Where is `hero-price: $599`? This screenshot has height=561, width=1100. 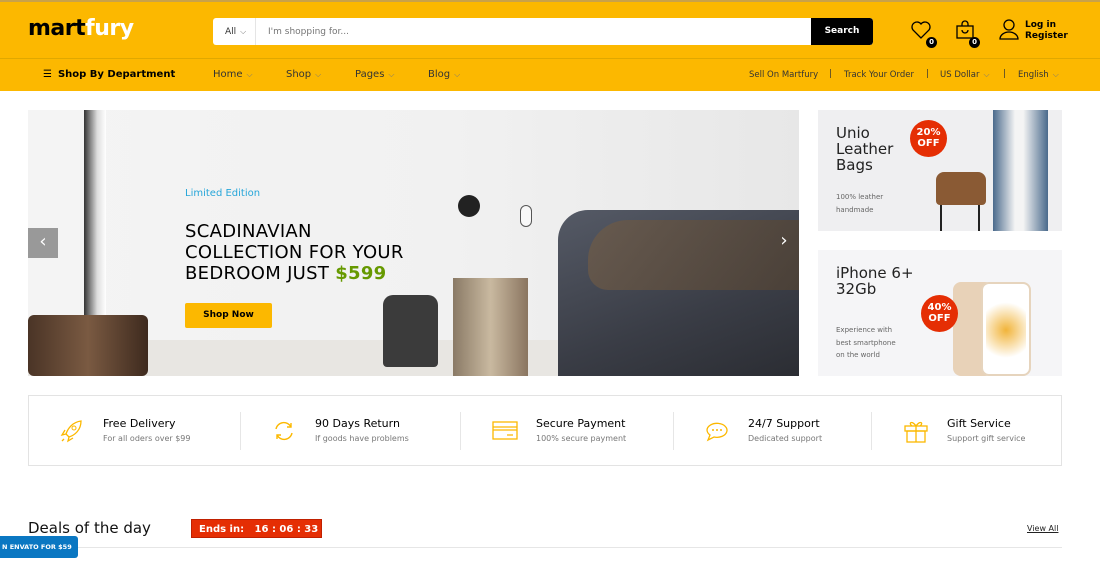 hero-price: $599 is located at coordinates (361, 273).